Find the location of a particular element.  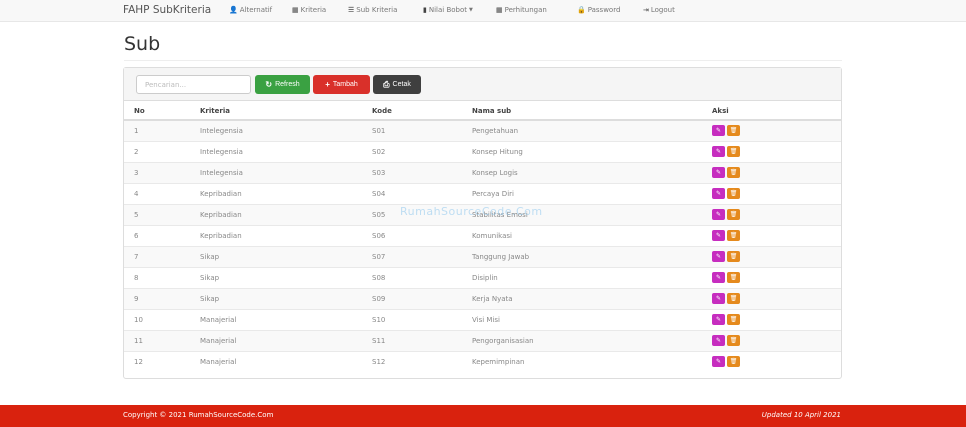

table-row: 7 Sikap S07 Tanggung Jawab ✎ 🗑 is located at coordinates (482, 256).